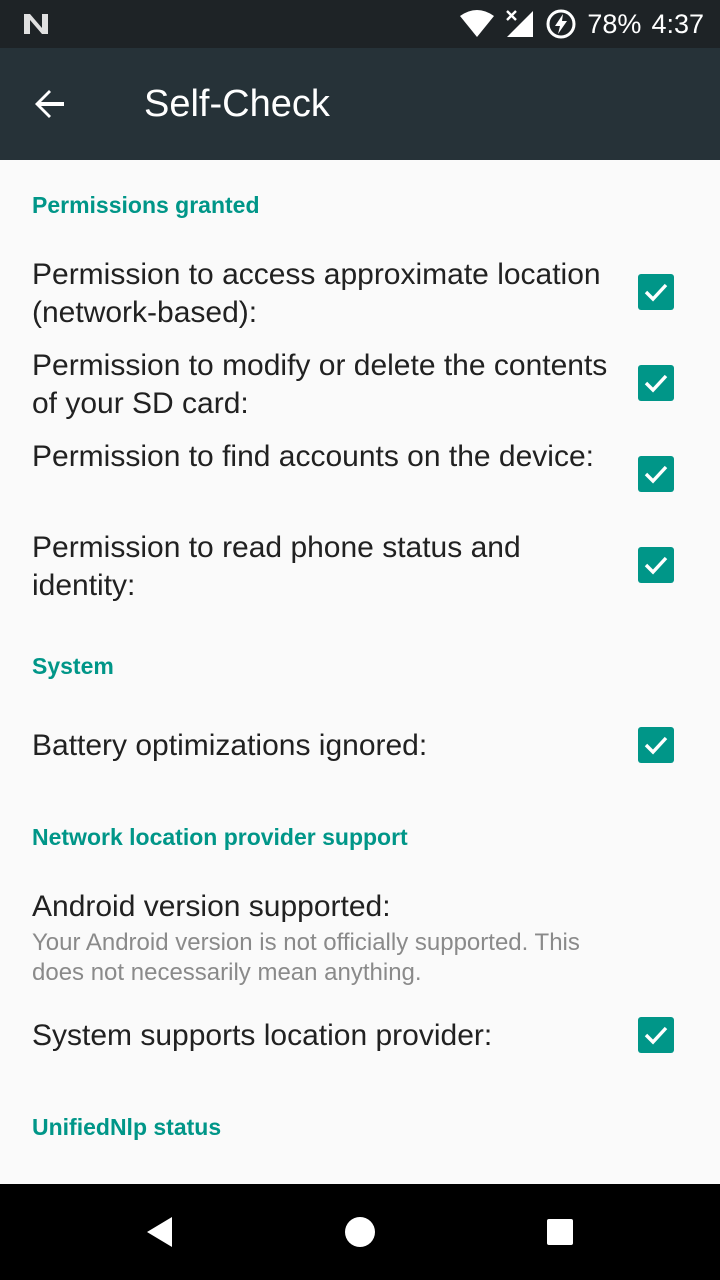 The image size is (720, 1280). I want to click on recents-square-icon, so click(560, 1232).